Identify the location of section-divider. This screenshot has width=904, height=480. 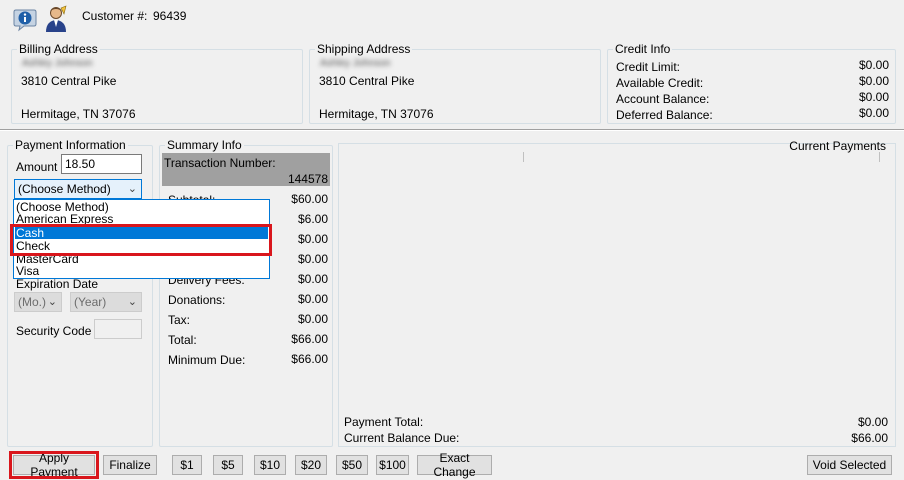
(452, 130).